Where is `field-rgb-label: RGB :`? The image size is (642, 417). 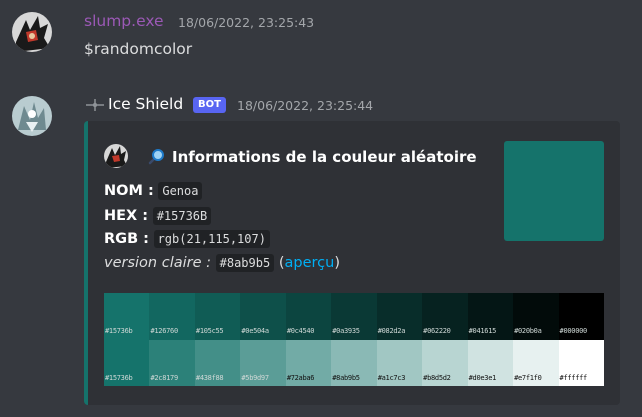 field-rgb-label: RGB : is located at coordinates (126, 239).